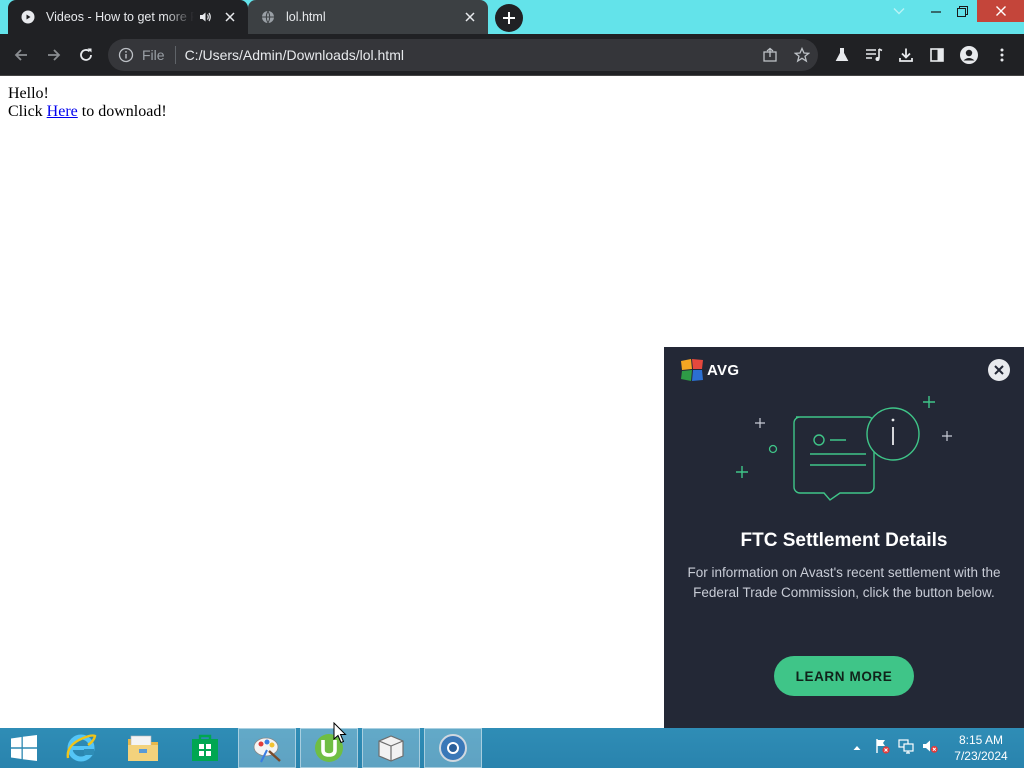  Describe the element at coordinates (294, 55) in the screenshot. I see `url-text: C:/Users/Admin/Downloads/lol.html` at that location.